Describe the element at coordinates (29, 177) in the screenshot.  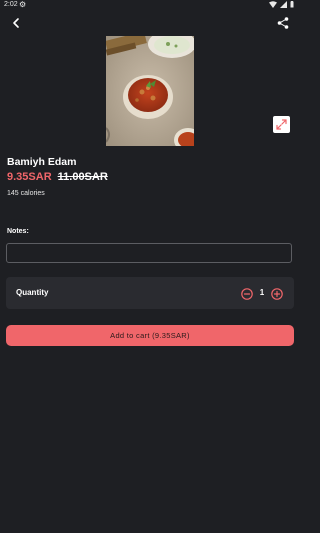
I see `current-price: 9.35SAR` at that location.